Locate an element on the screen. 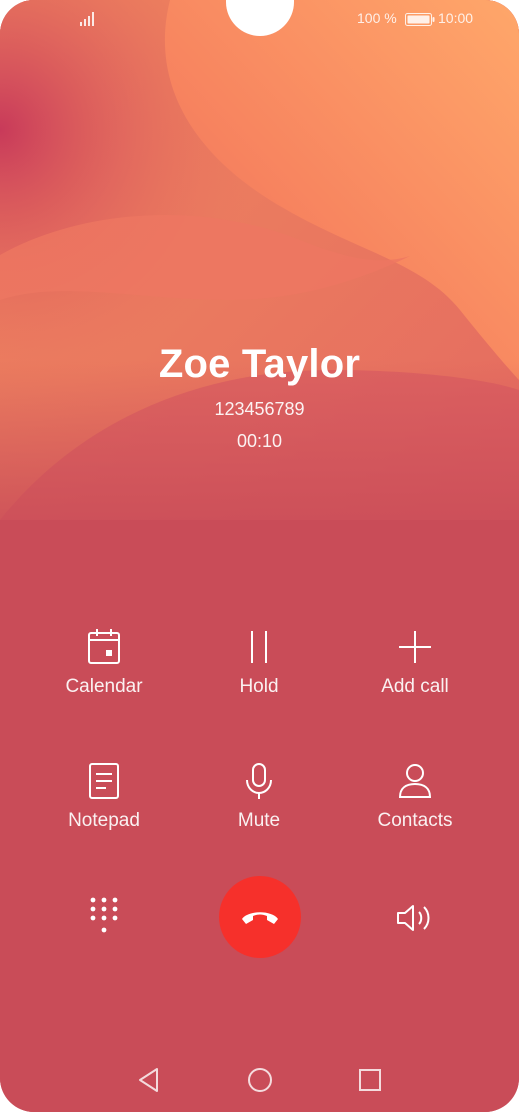  battery-icon is located at coordinates (420, 19).